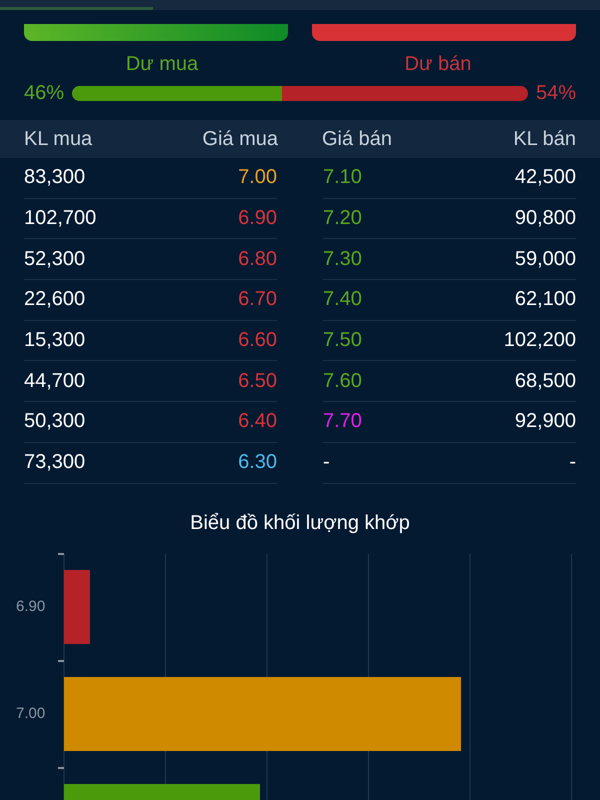 The height and width of the screenshot is (800, 600). I want to click on column-header: KL bán, so click(544, 139).